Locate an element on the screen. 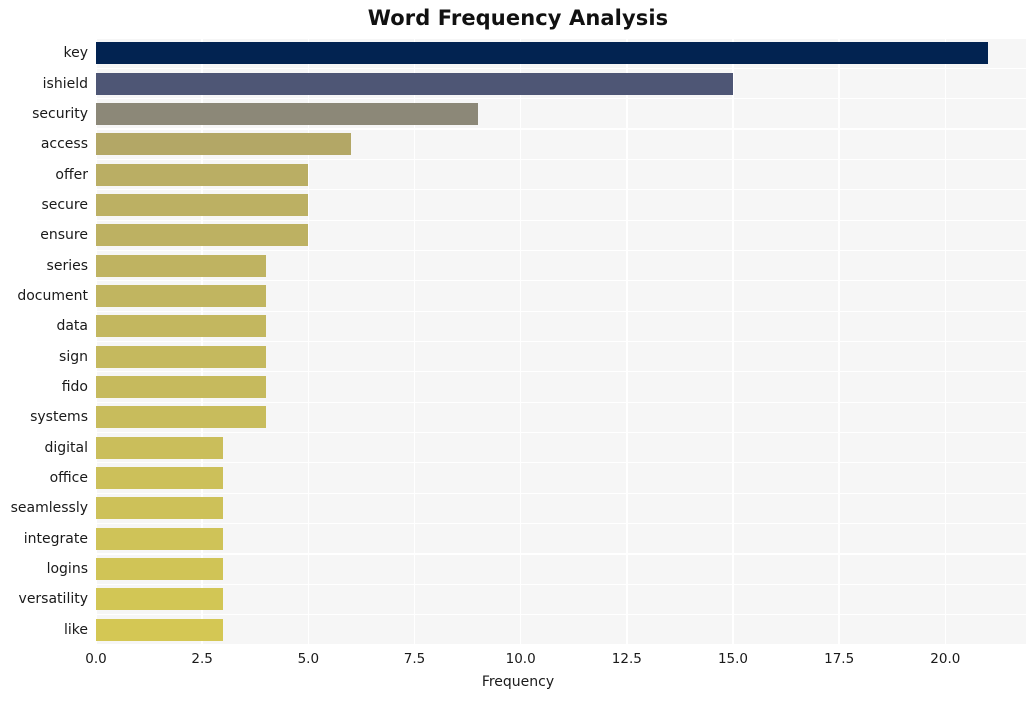  y-axis-tick-label: key is located at coordinates (75, 53).